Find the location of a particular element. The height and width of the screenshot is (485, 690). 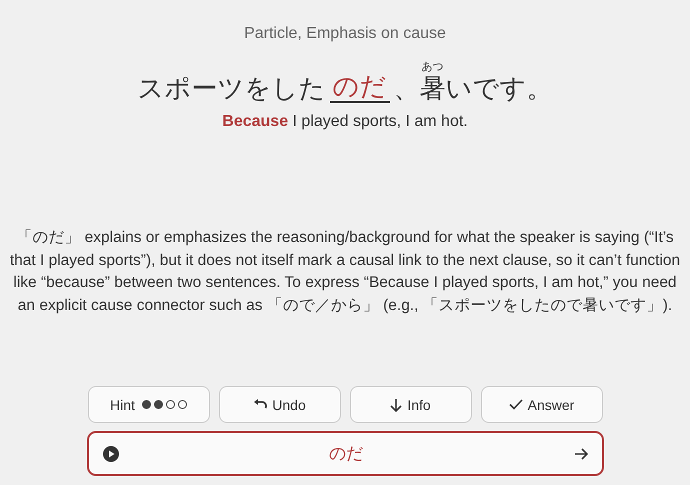

arrow-right-icon is located at coordinates (581, 454).